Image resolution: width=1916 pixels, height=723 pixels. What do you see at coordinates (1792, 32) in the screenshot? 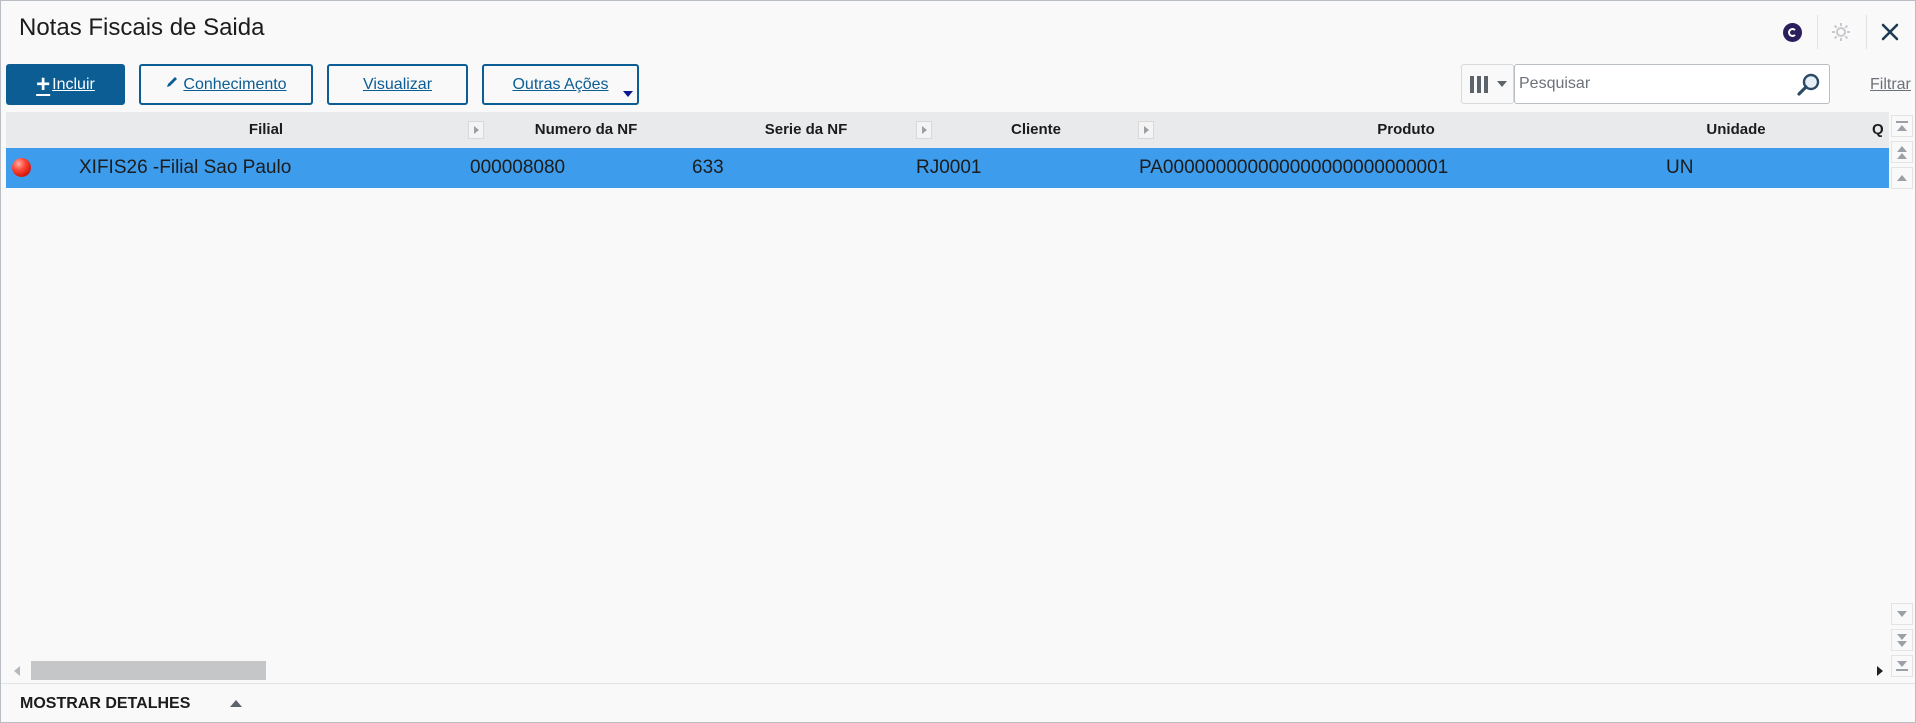
I see `brand-icon` at bounding box center [1792, 32].